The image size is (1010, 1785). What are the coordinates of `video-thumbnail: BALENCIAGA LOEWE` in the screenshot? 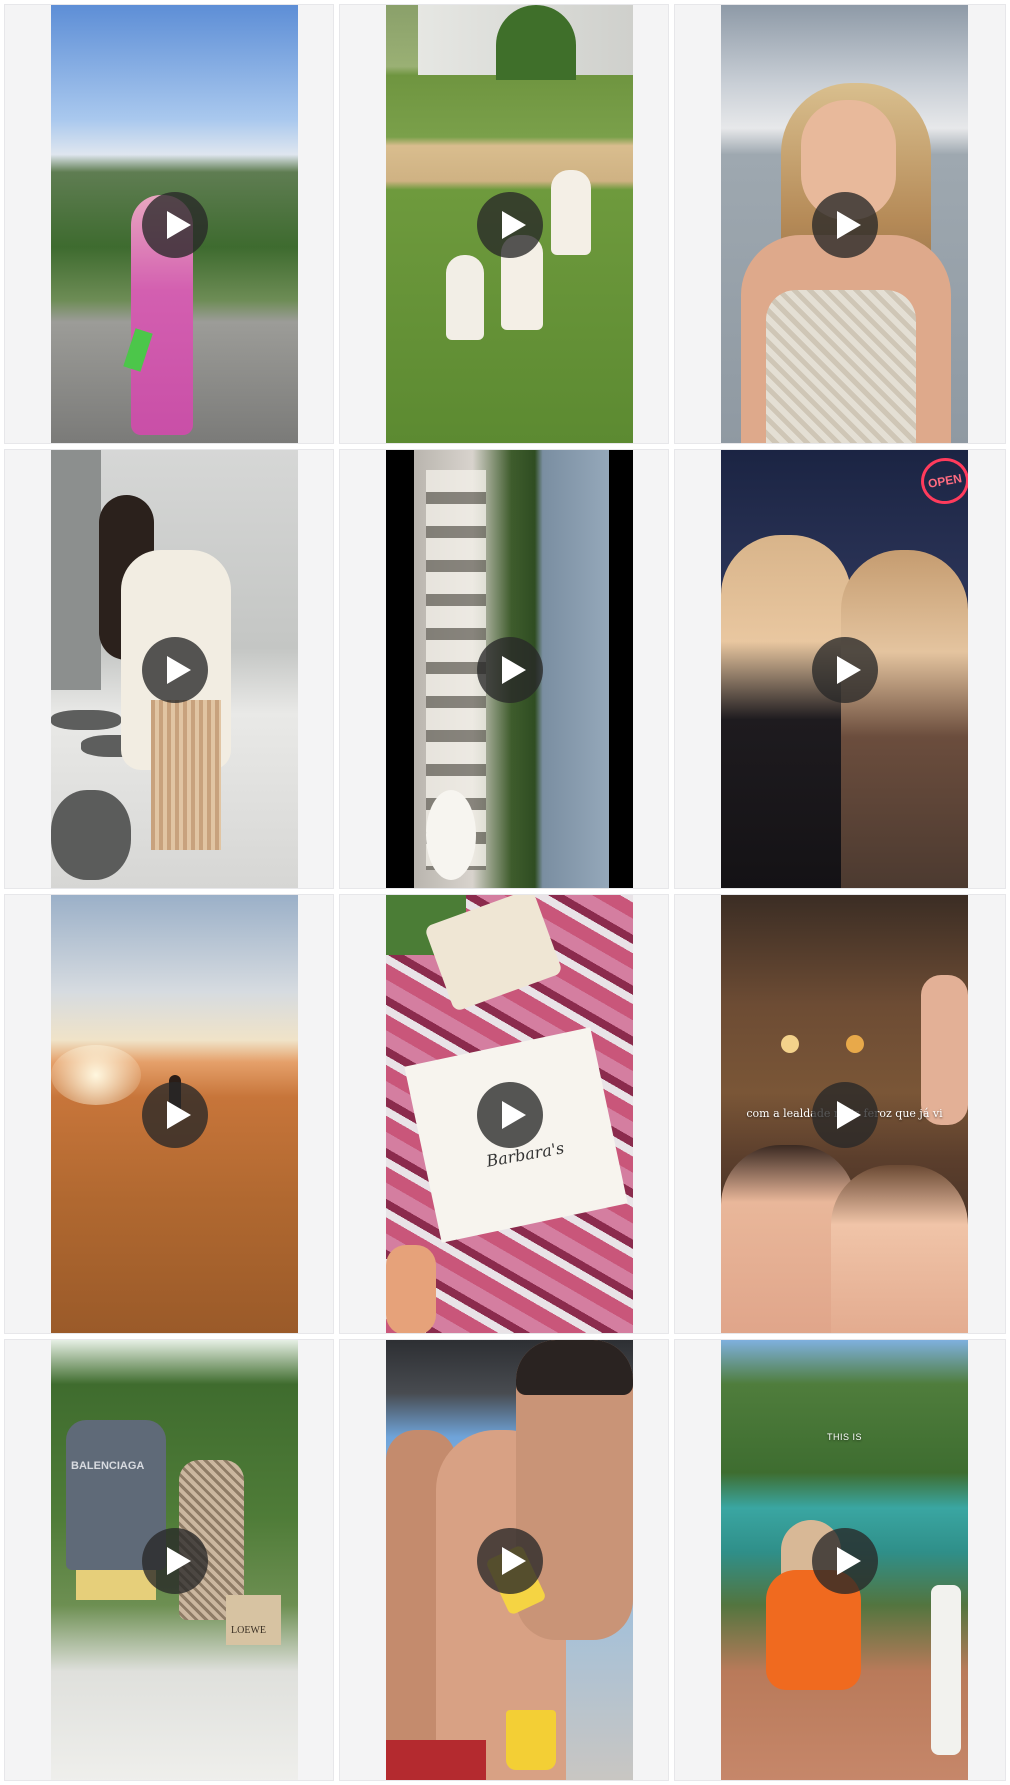 It's located at (174, 1560).